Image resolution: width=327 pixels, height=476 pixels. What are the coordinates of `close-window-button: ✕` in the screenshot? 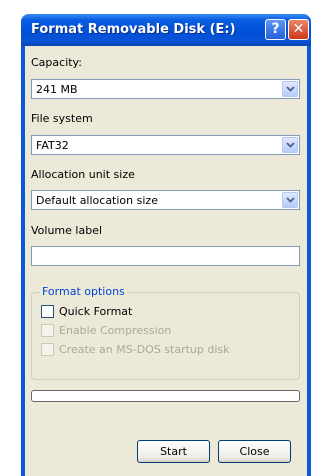 It's located at (298, 29).